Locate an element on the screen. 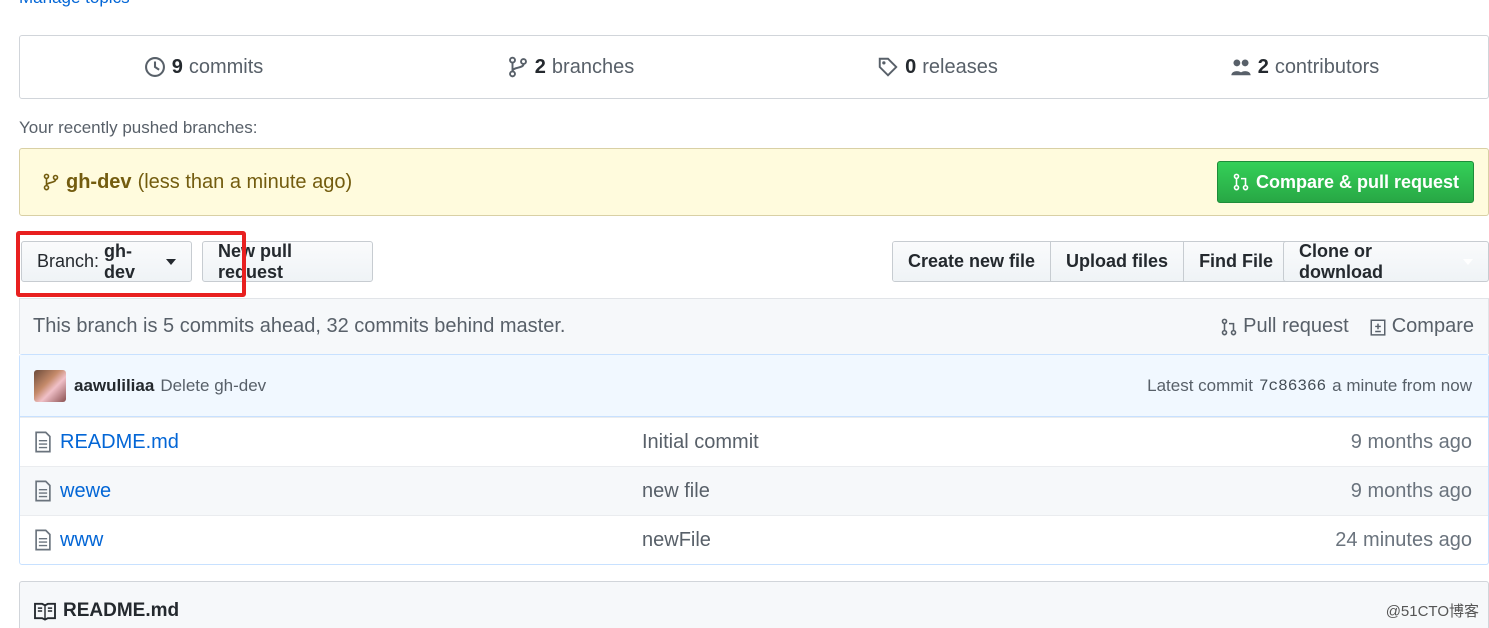  manage-topics-link: Manage topics is located at coordinates (74, 4).